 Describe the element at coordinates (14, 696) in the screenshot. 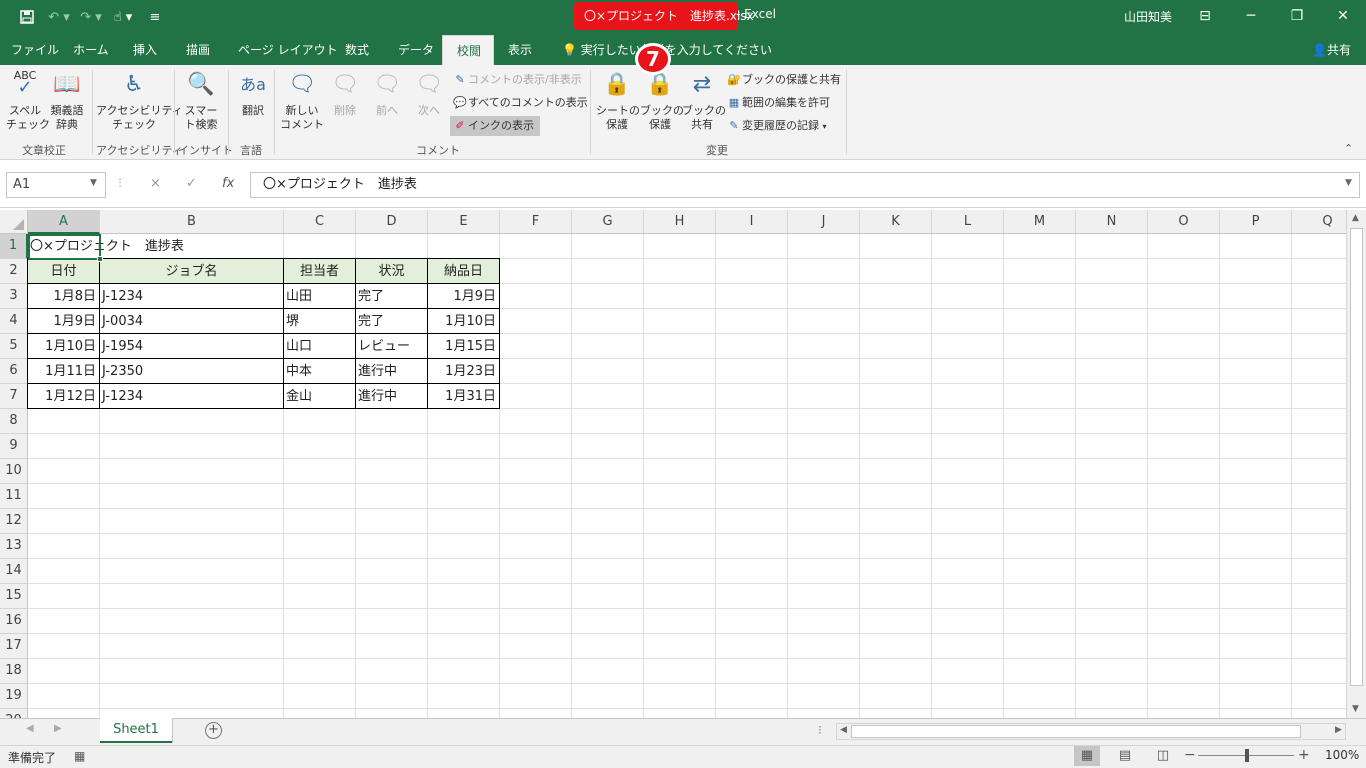

I see `row-header-19: 19` at that location.